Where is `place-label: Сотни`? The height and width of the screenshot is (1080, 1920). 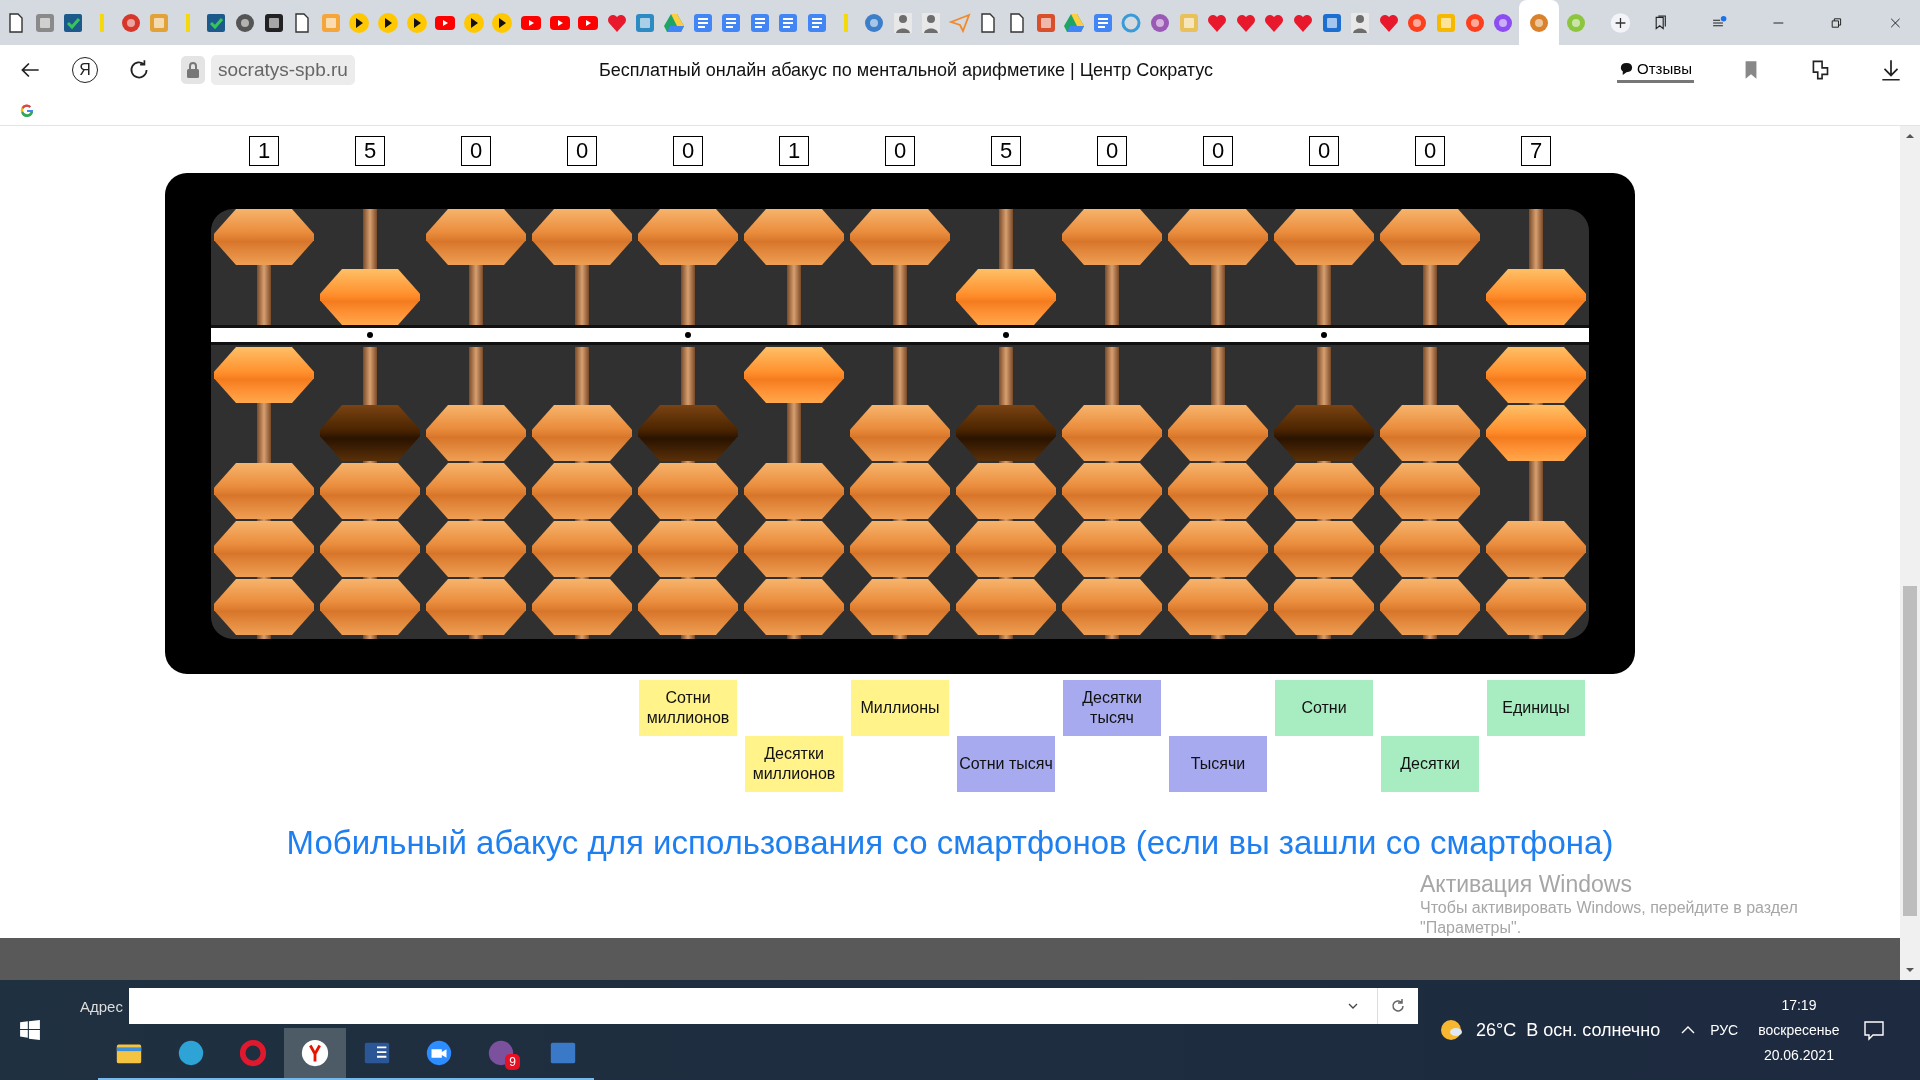
place-label: Сотни is located at coordinates (1324, 708).